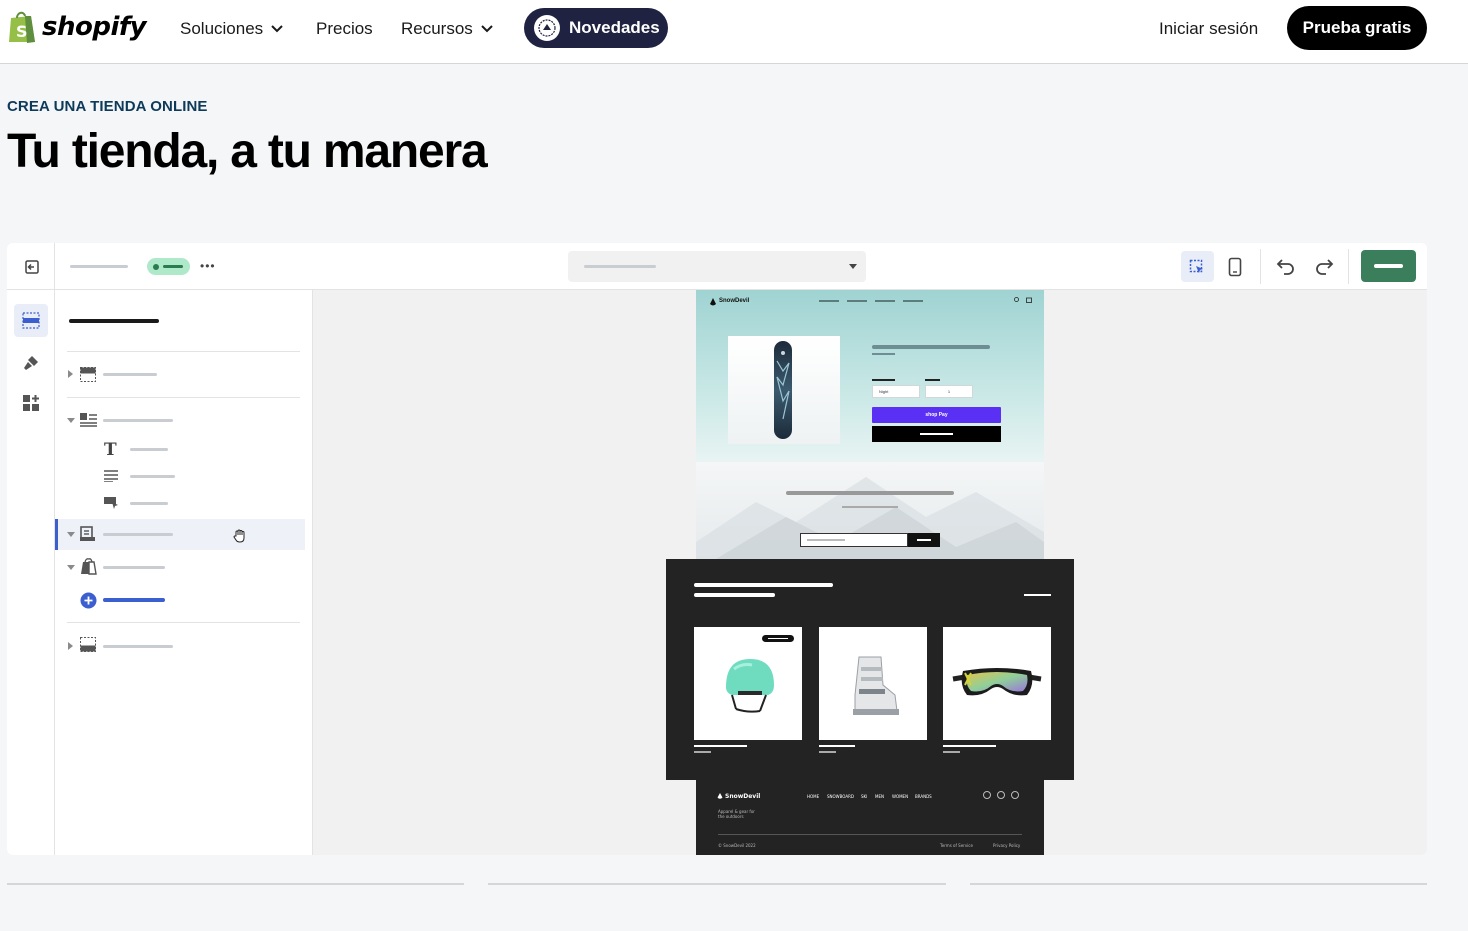 The height and width of the screenshot is (931, 1468). I want to click on editor-toolbar: •••, so click(717, 266).